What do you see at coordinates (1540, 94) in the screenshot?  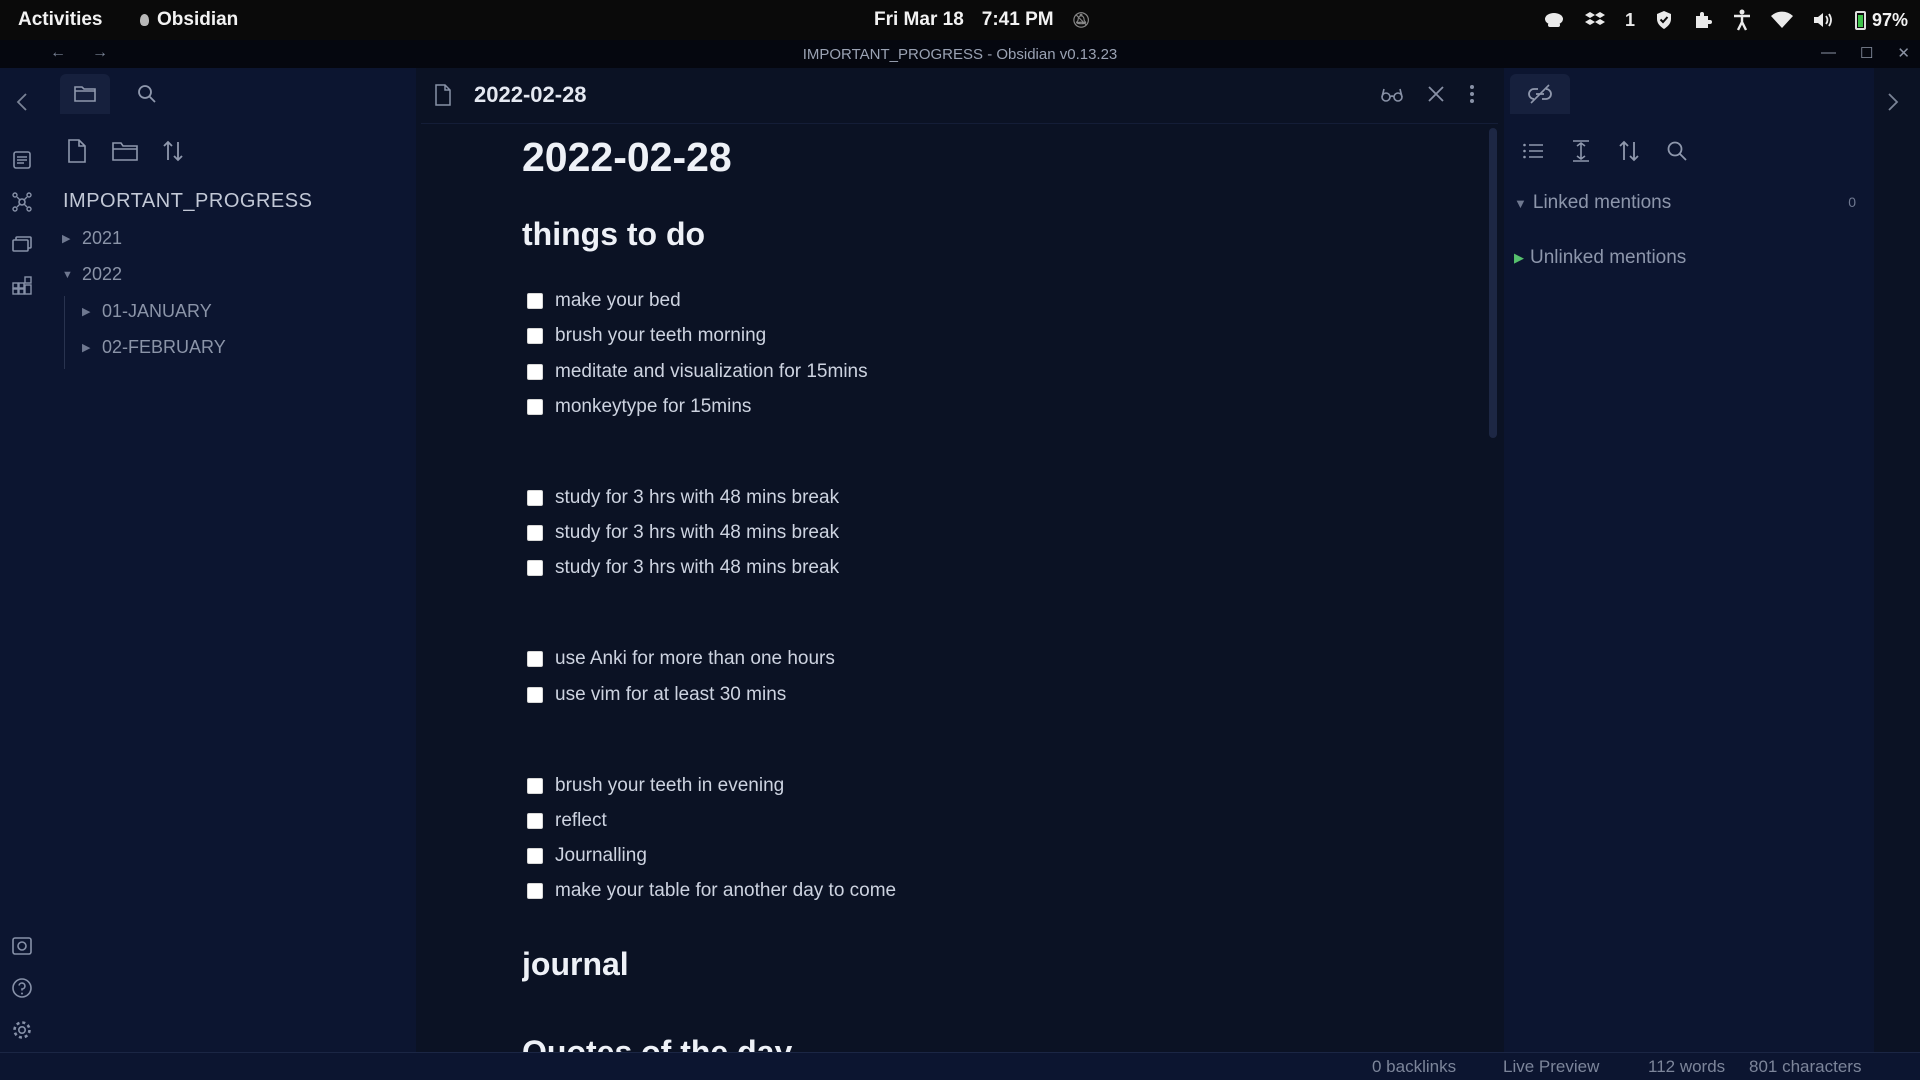 I see `tab-backlinks` at bounding box center [1540, 94].